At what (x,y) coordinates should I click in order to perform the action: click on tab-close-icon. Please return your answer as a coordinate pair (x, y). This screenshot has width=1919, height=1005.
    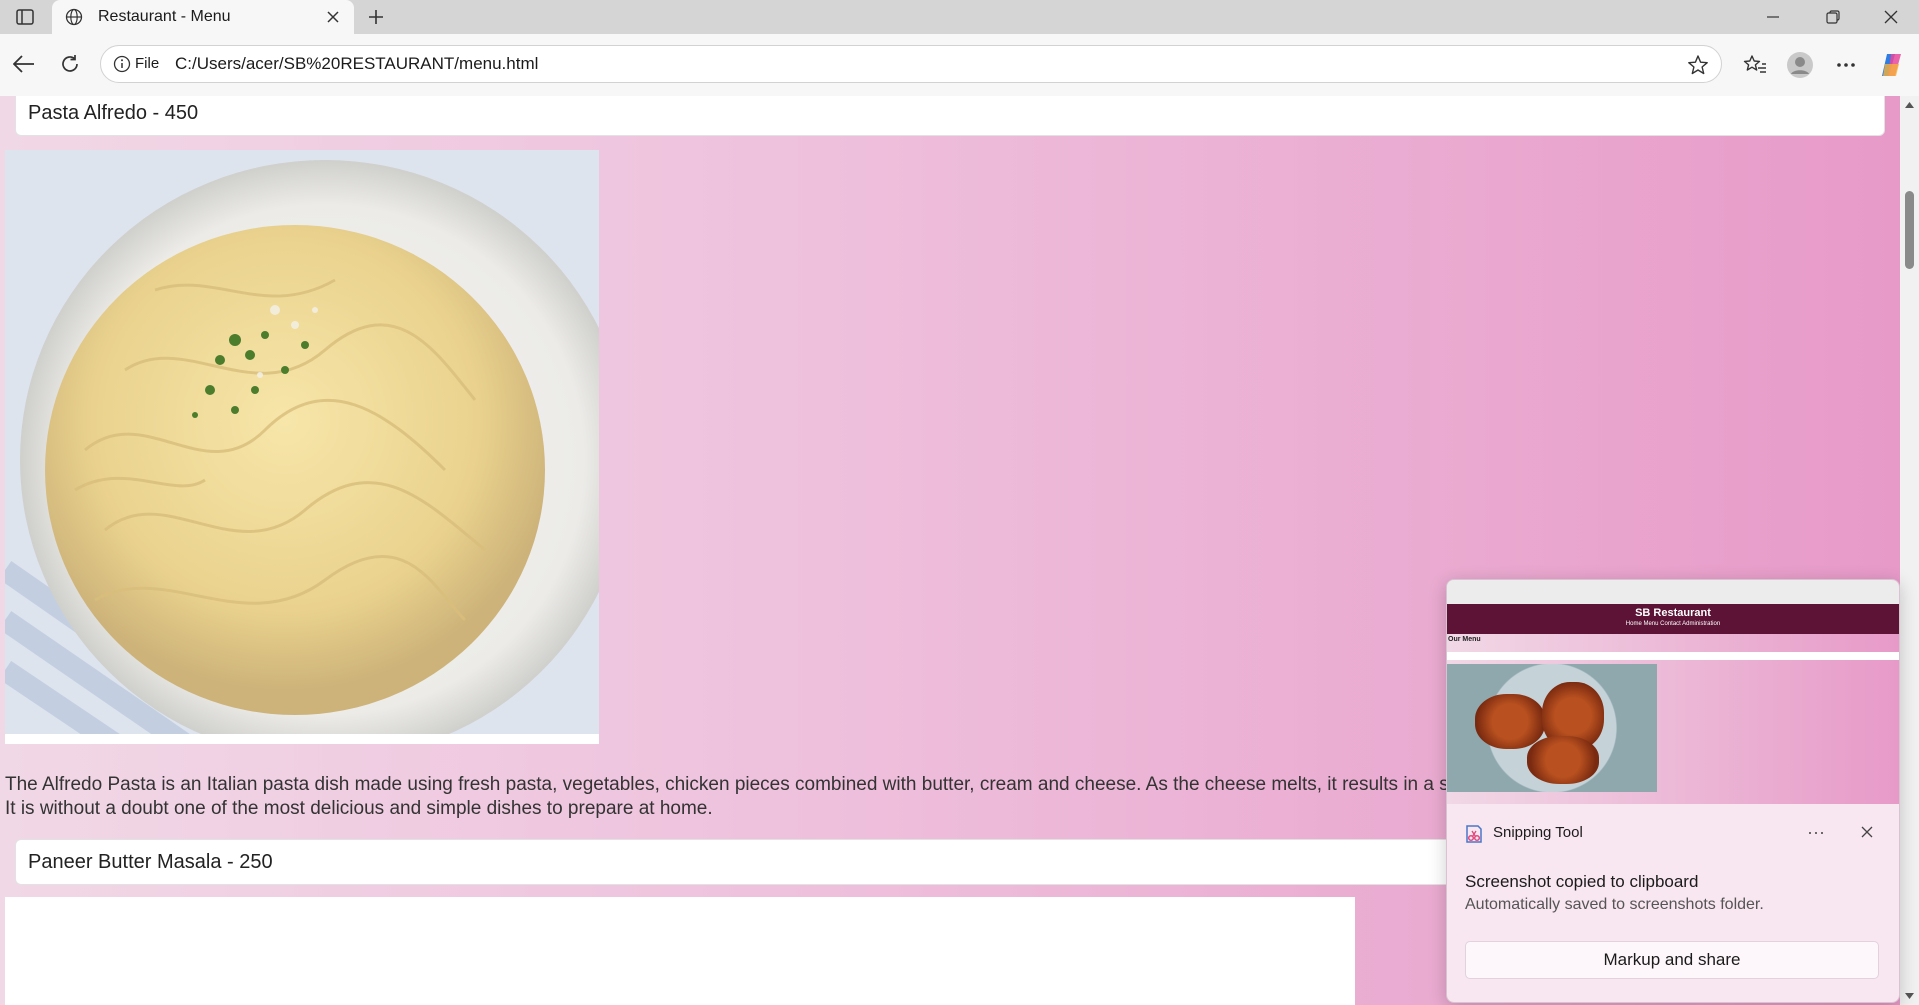
    Looking at the image, I should click on (333, 17).